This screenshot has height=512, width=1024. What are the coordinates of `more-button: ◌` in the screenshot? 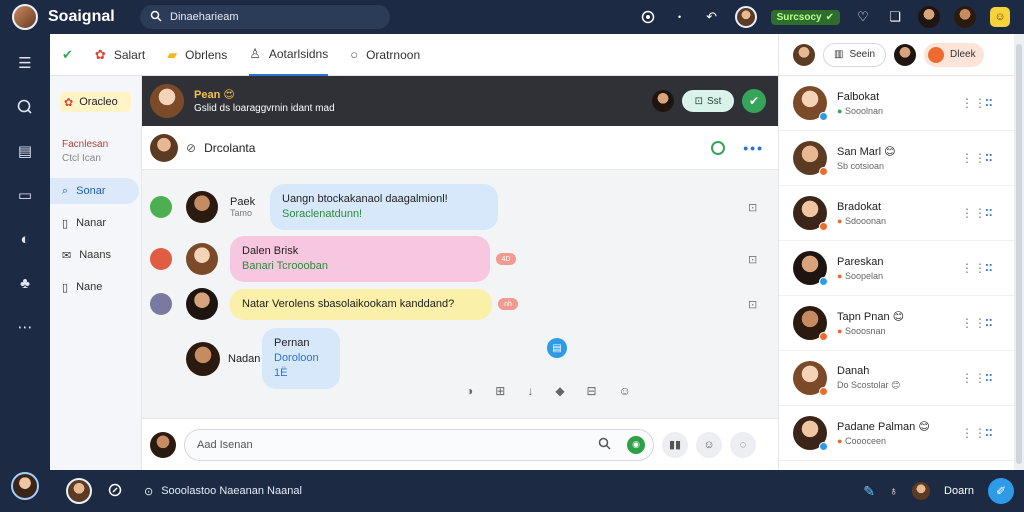 It's located at (743, 444).